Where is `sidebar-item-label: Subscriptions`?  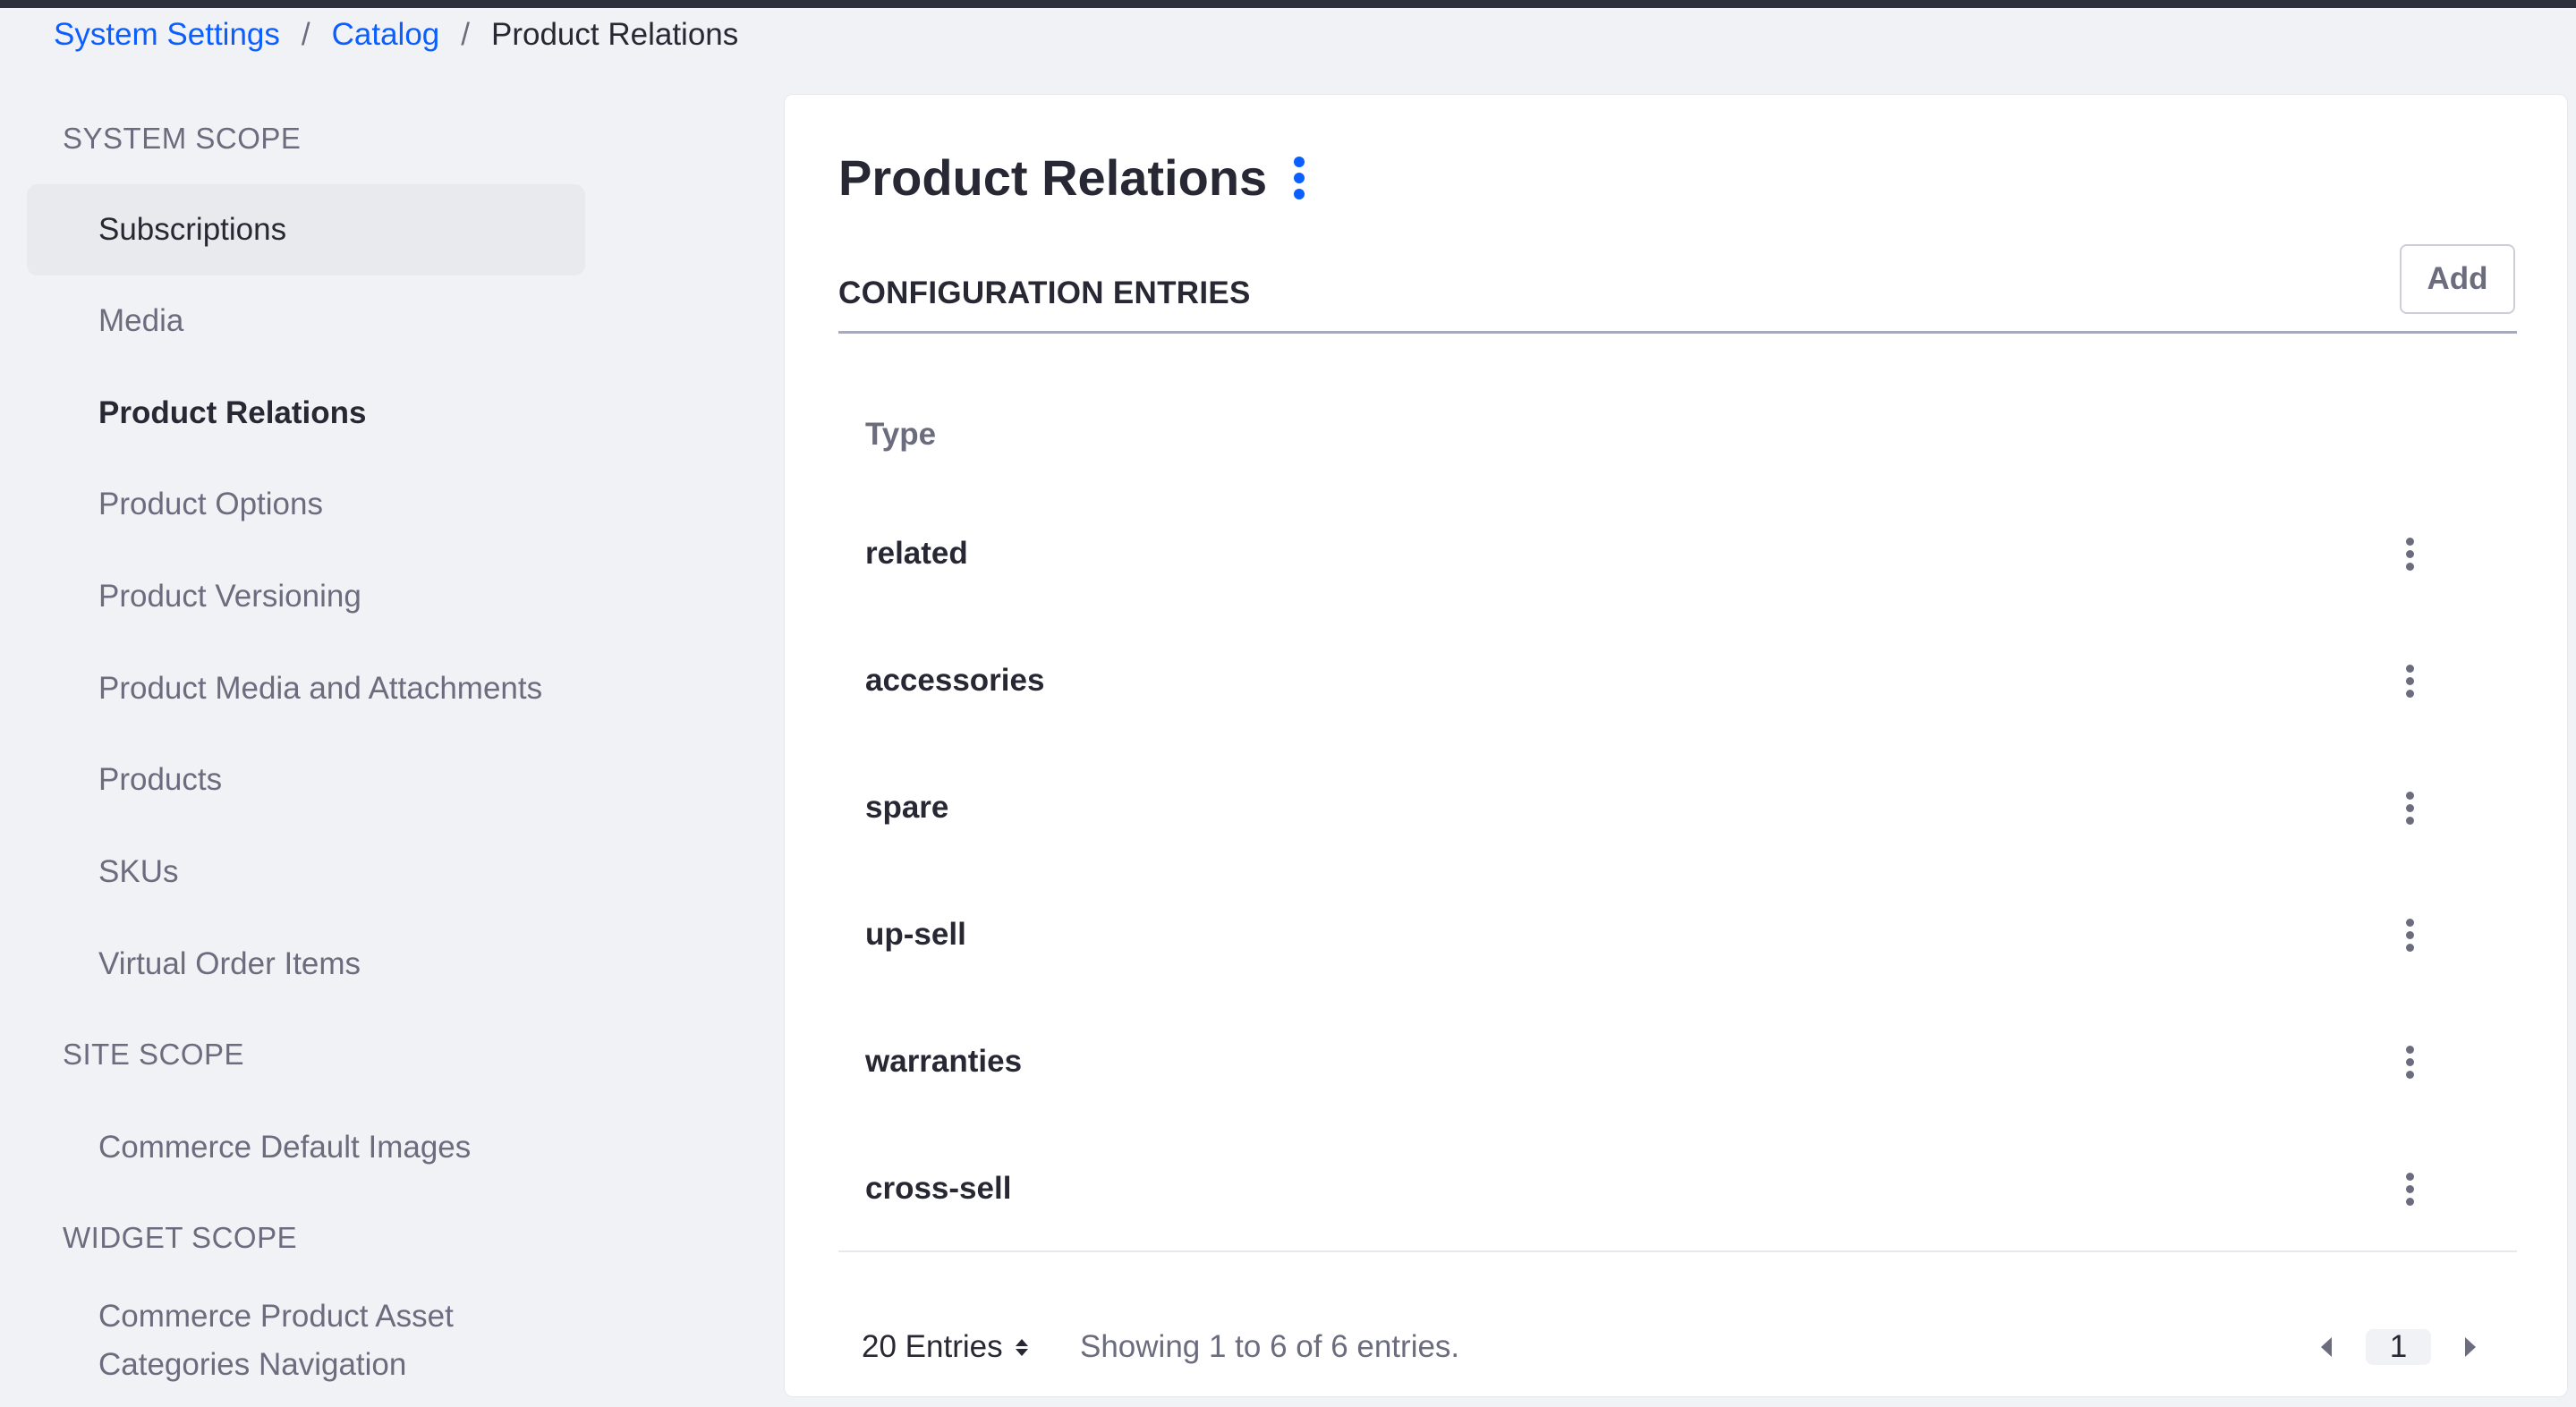
sidebar-item-label: Subscriptions is located at coordinates (192, 229).